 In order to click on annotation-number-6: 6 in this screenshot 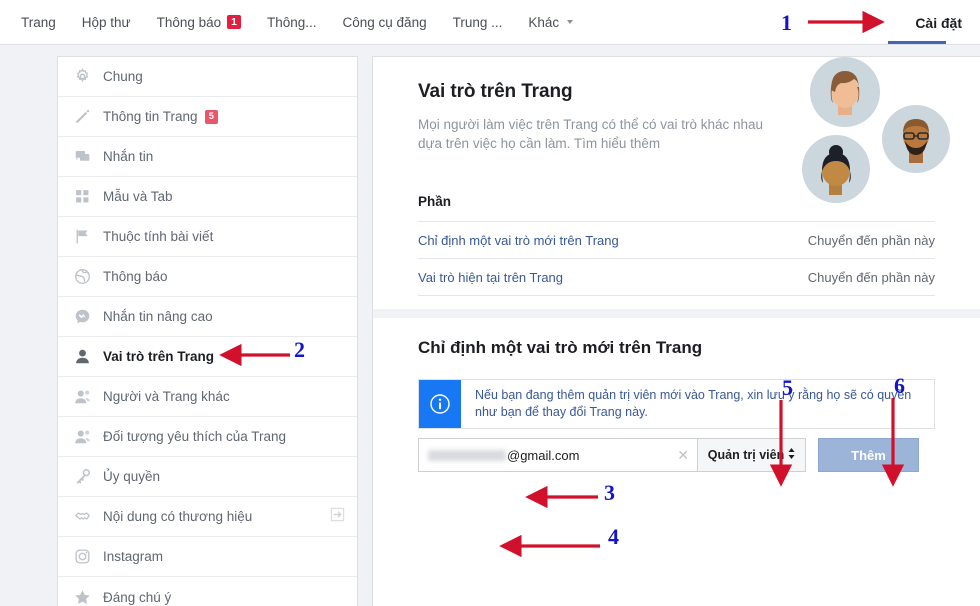, I will do `click(899, 385)`.